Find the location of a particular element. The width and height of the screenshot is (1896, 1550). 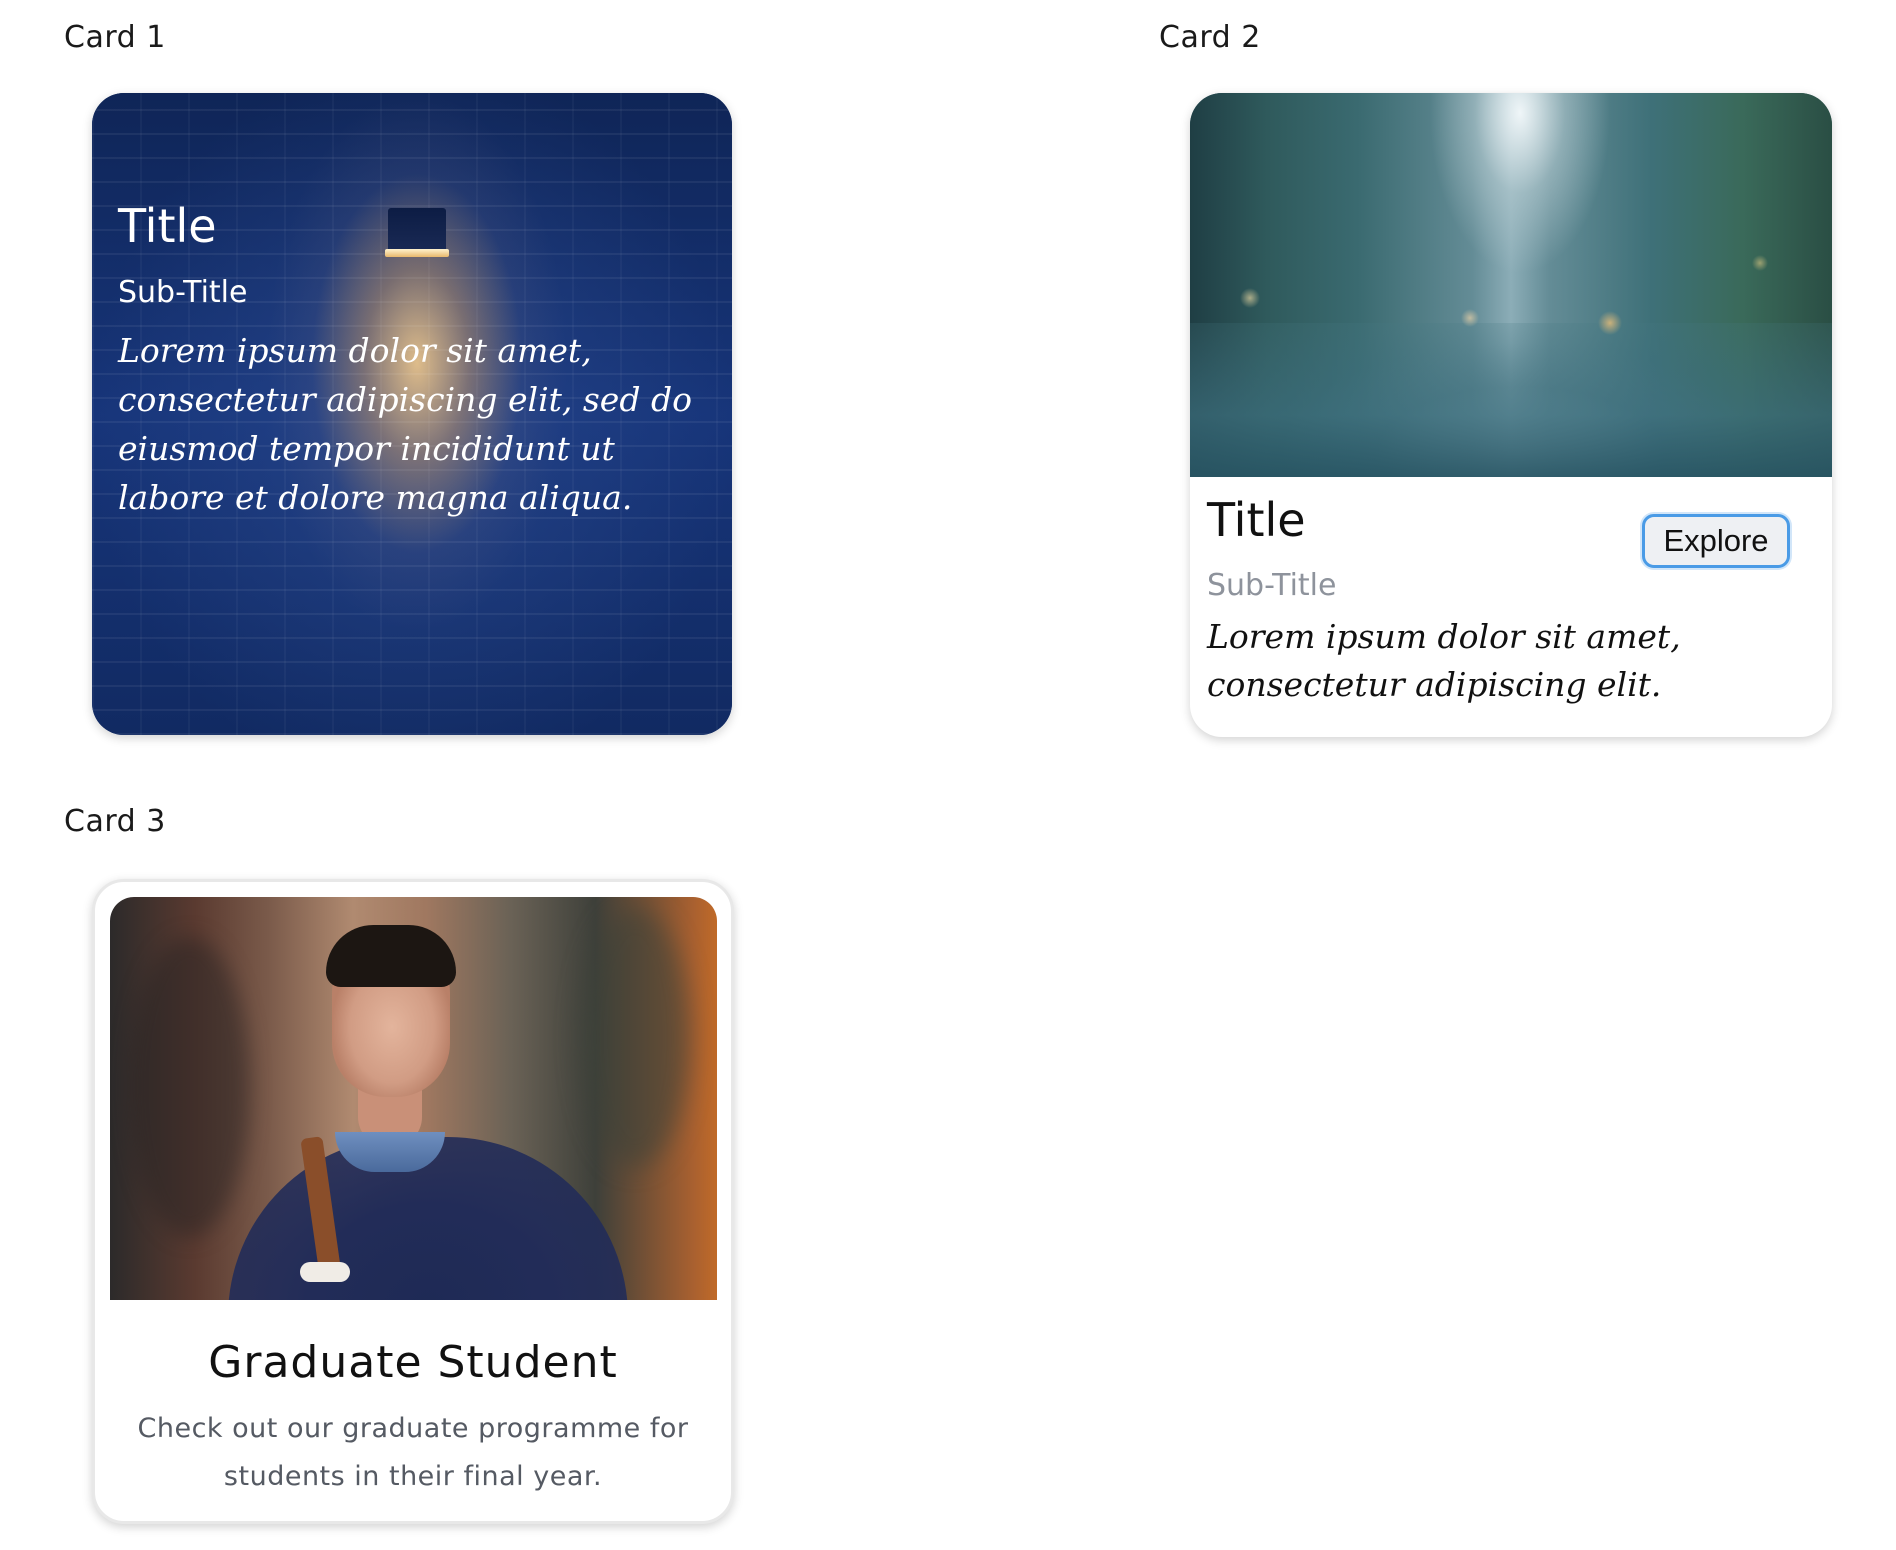

card-1-title: Title is located at coordinates (167, 226).